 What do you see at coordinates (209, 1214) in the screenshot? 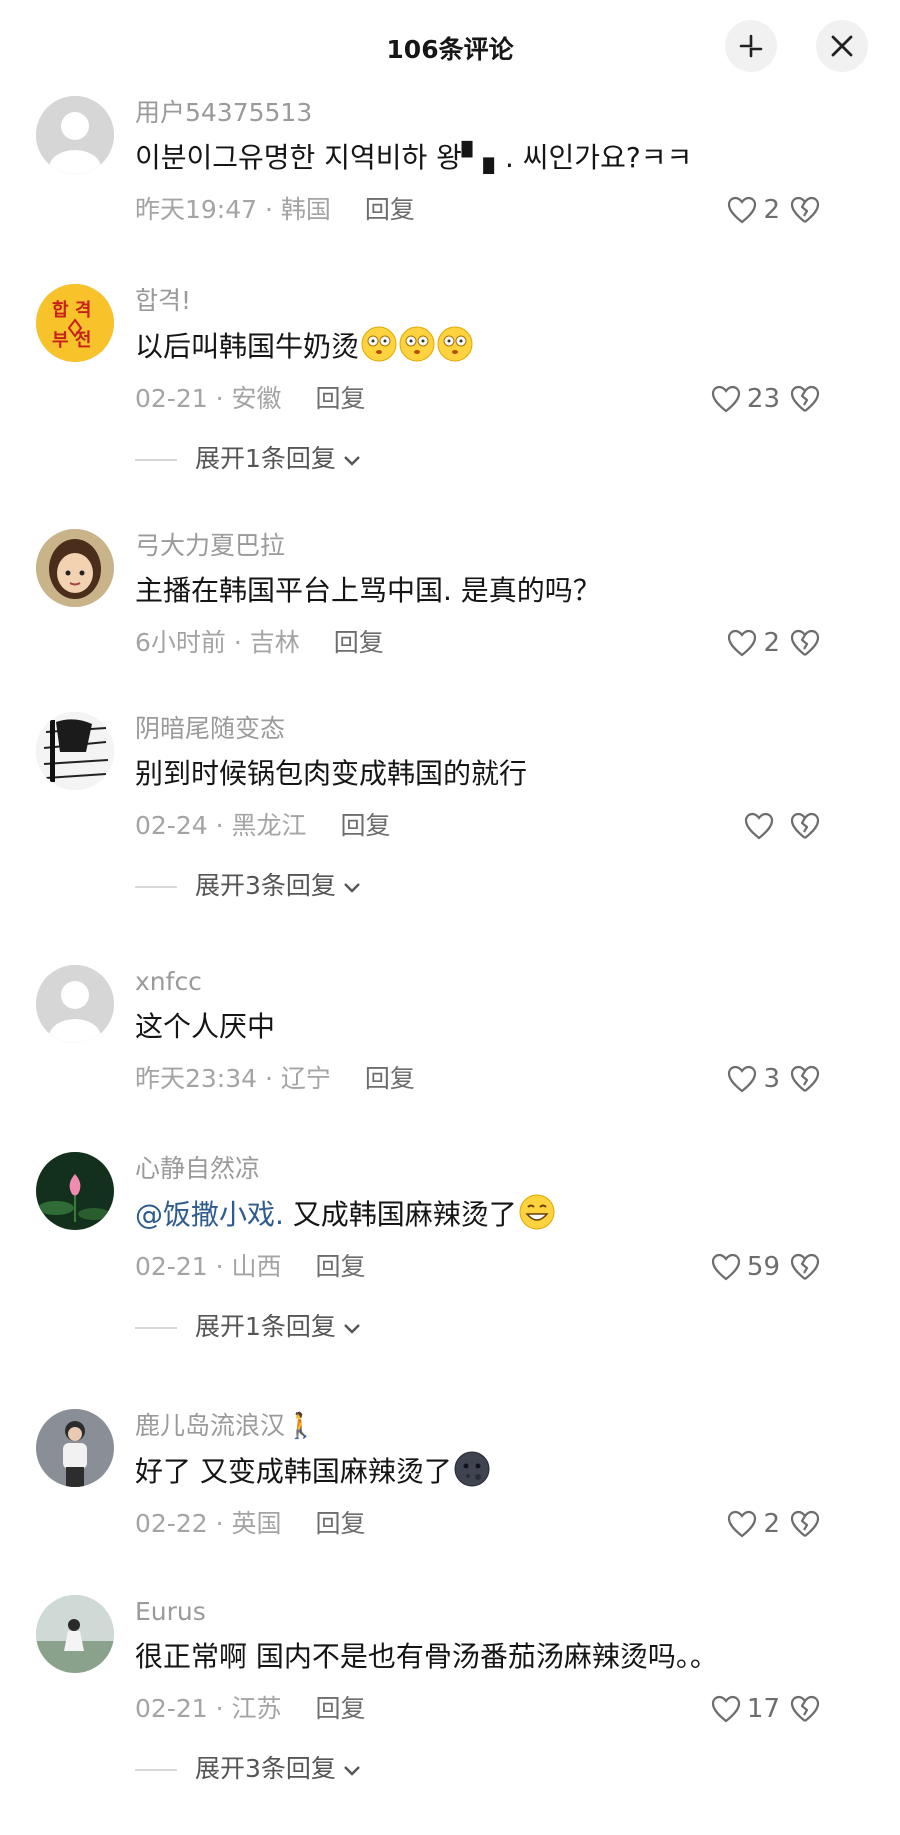
I see `mention-link: @饭撒小戏.` at bounding box center [209, 1214].